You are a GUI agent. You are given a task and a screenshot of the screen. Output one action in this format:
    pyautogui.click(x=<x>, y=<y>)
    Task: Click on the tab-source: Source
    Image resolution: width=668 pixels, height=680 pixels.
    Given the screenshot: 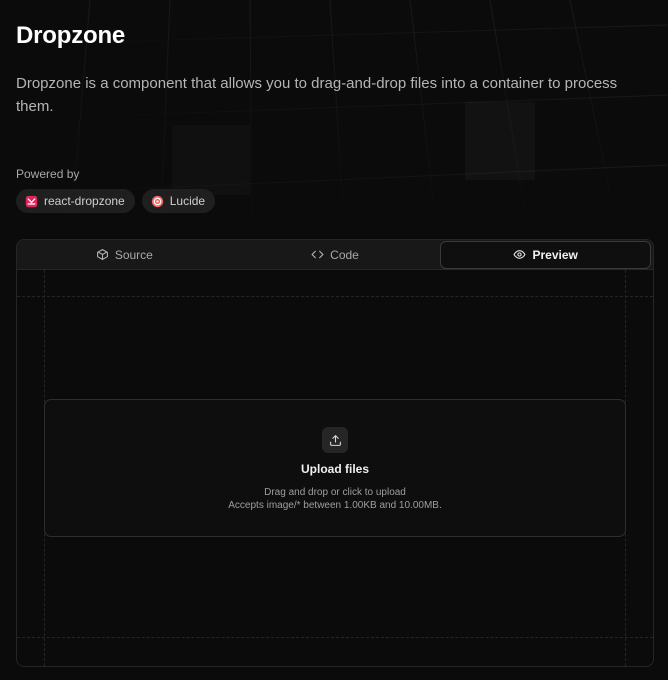 What is the action you would take?
    pyautogui.click(x=124, y=255)
    